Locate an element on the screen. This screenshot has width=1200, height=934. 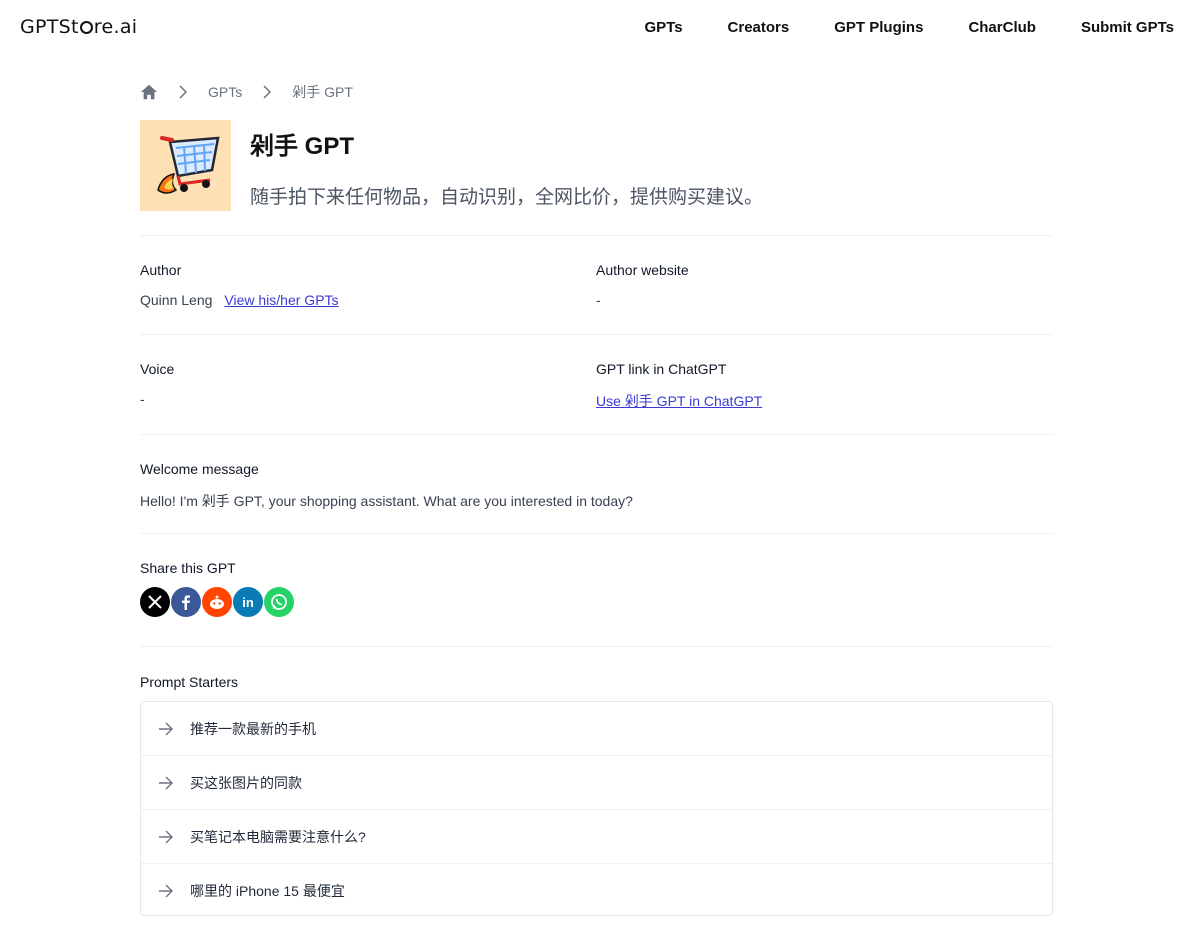
logo-text-suffix: re.ai is located at coordinates (115, 27).